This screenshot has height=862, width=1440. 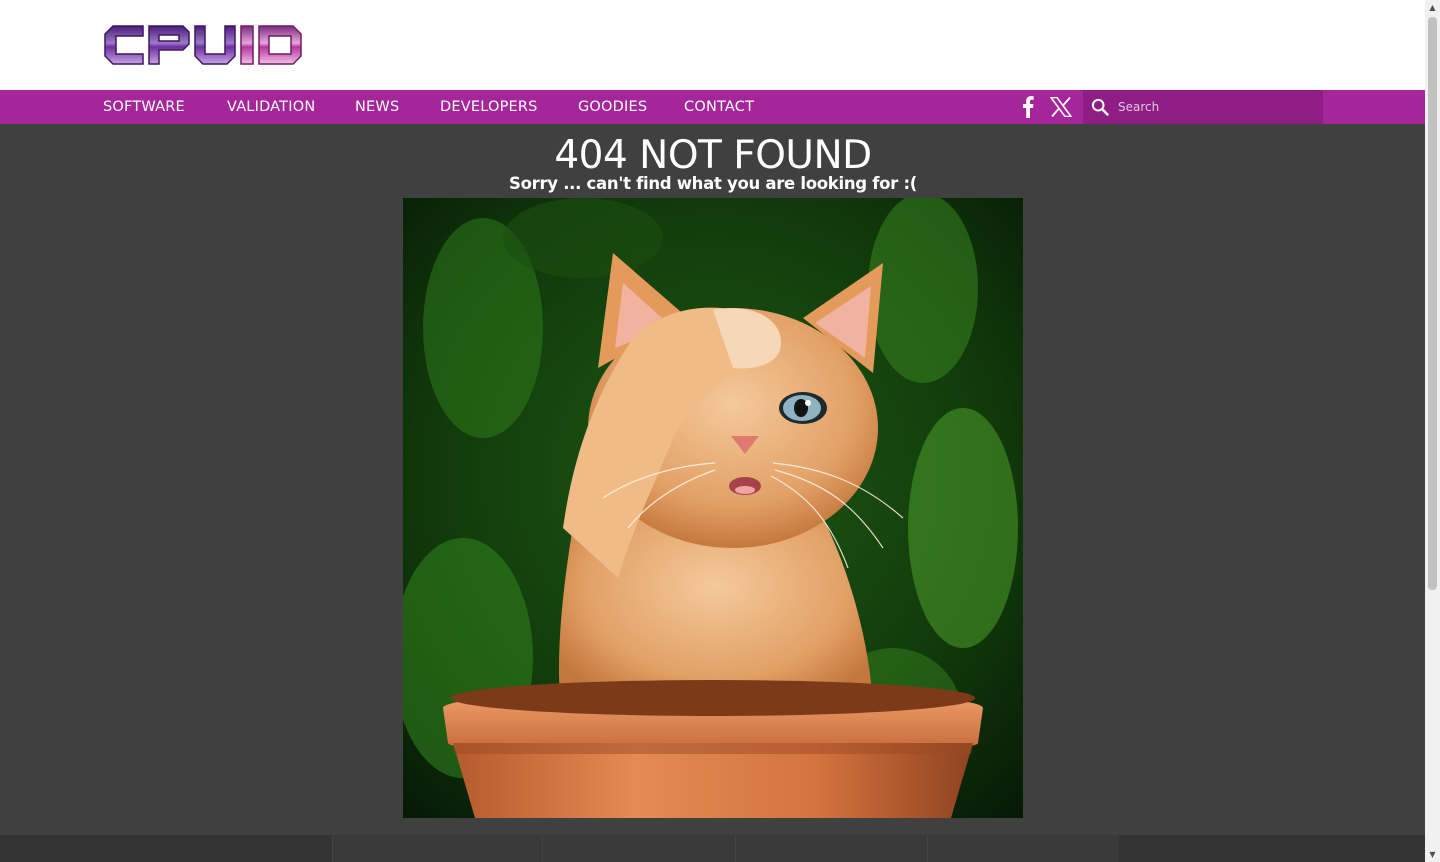 I want to click on cpuid-logo, so click(x=203, y=45).